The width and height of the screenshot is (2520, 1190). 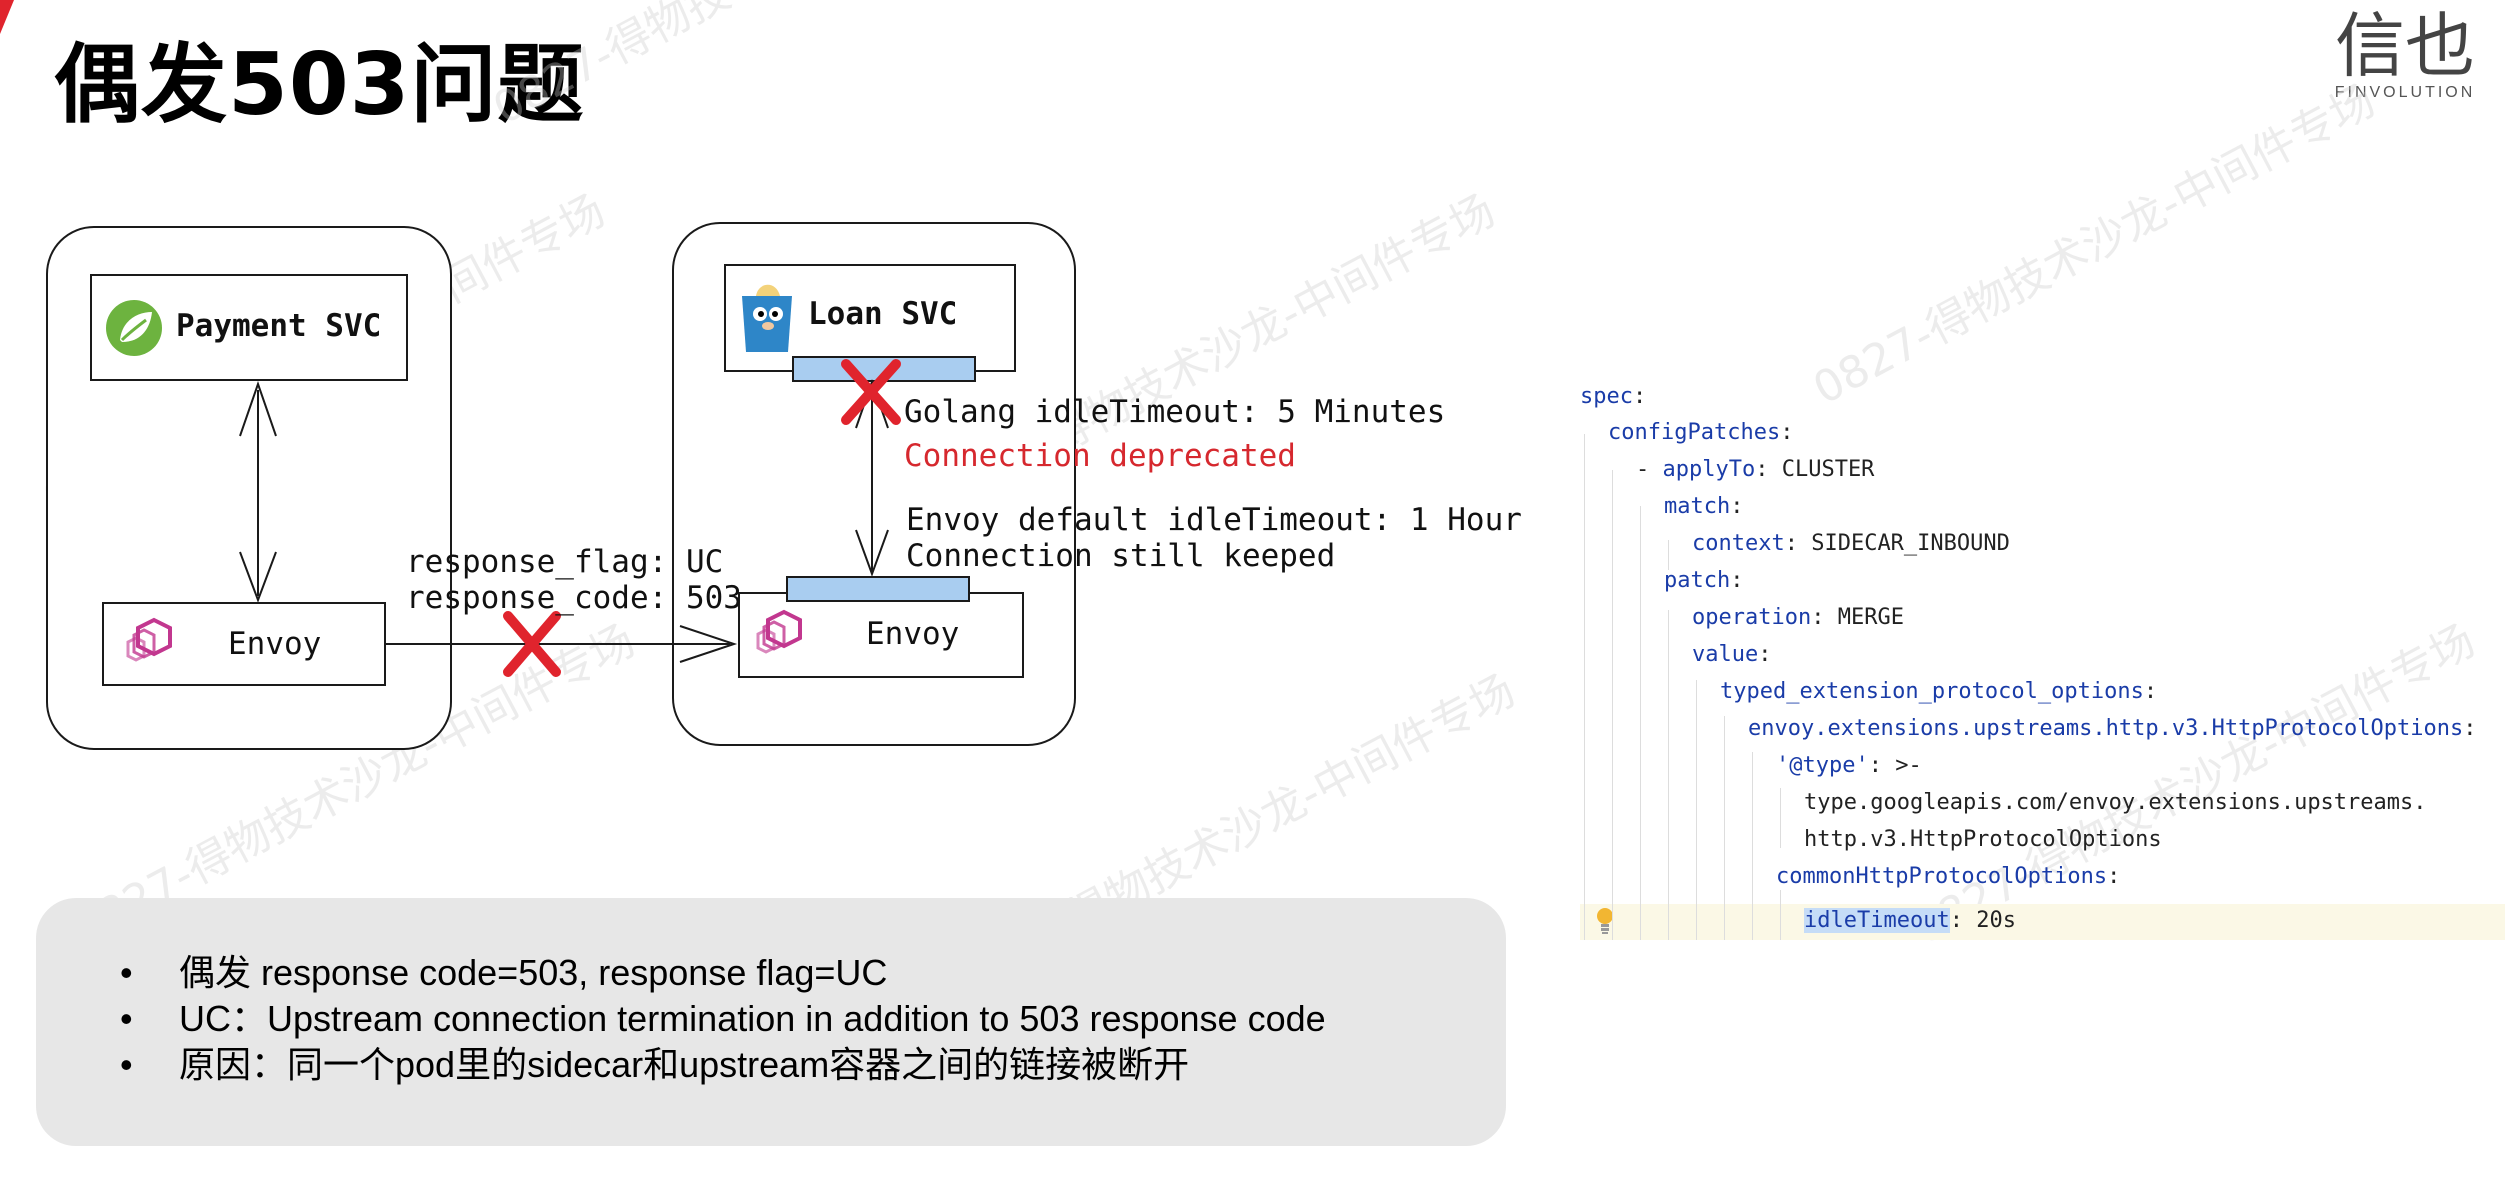 I want to click on logo: 信也 FINVOLUTION, so click(x=2405, y=57).